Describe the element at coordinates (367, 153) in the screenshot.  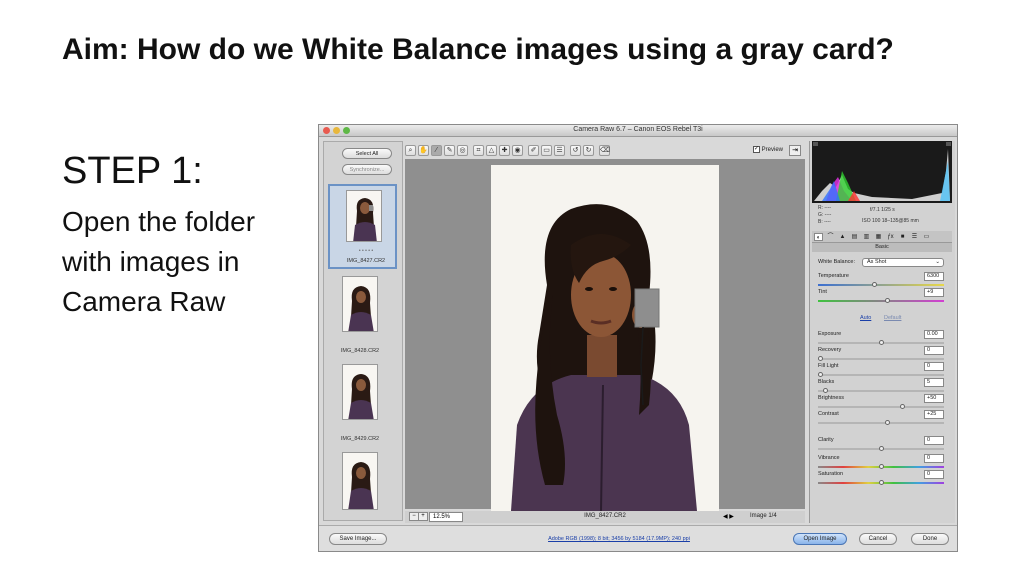
I see `select-all-button: Select All` at that location.